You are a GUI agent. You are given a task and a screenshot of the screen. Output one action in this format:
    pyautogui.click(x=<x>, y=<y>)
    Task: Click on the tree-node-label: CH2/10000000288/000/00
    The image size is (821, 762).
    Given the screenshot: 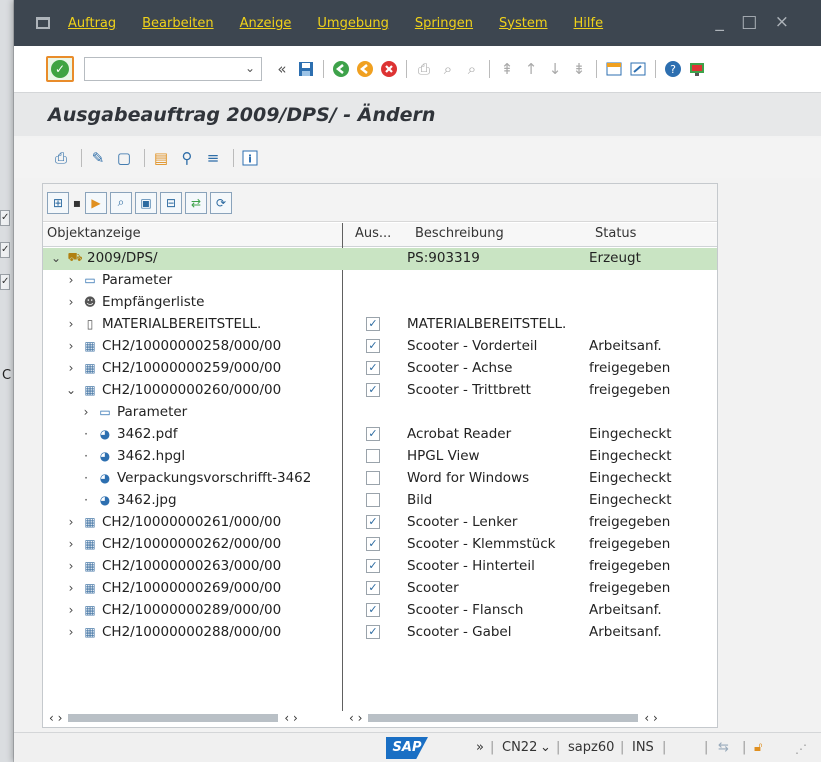 What is the action you would take?
    pyautogui.click(x=191, y=632)
    